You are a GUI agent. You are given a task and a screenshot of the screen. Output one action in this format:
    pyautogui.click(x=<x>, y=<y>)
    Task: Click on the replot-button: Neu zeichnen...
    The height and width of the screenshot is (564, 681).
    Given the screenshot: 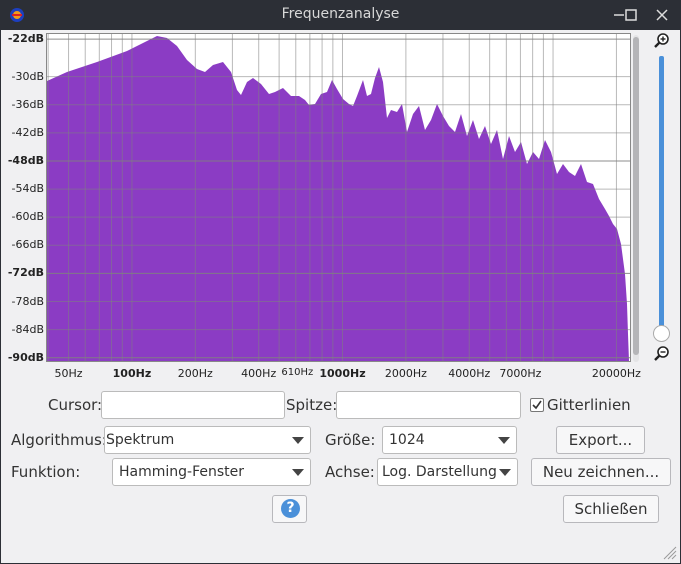 What is the action you would take?
    pyautogui.click(x=601, y=472)
    